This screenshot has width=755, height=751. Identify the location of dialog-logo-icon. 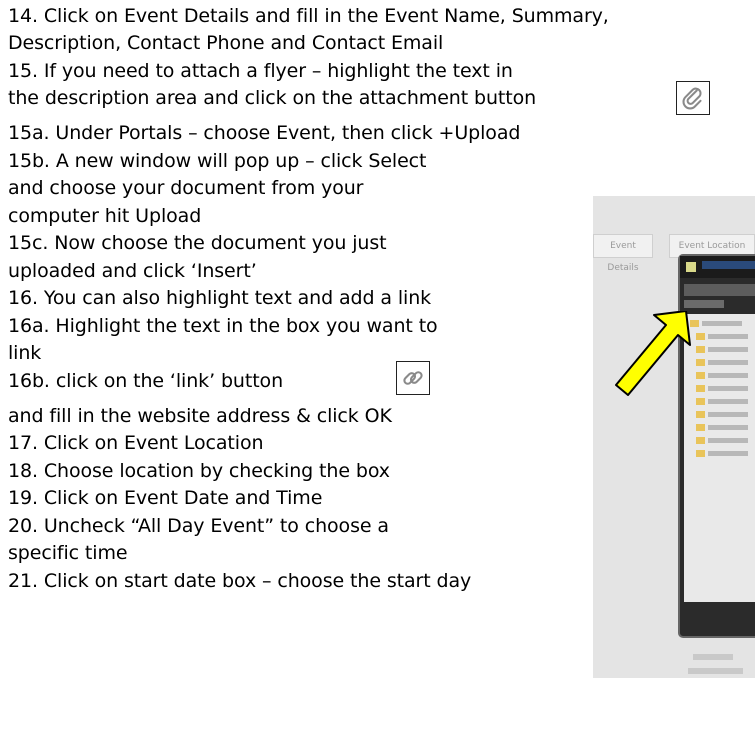
(691, 267).